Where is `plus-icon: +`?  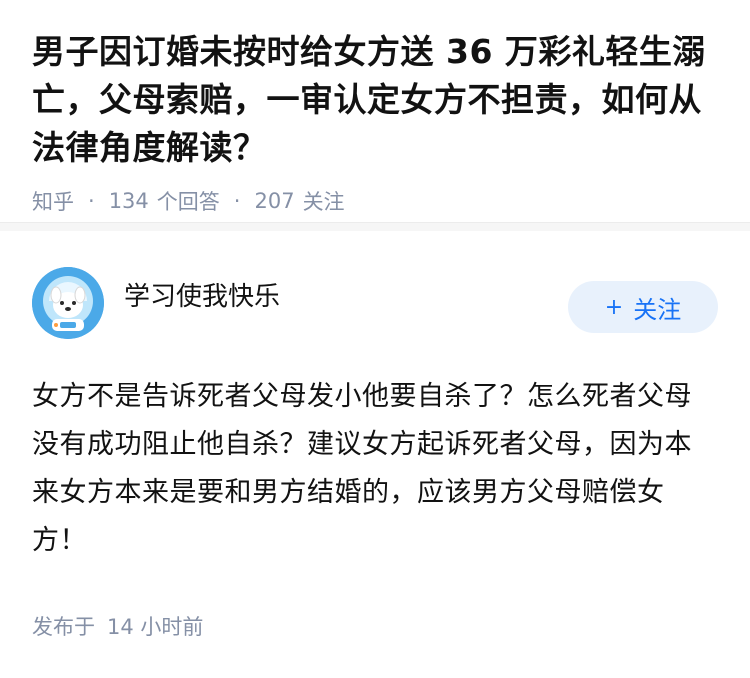 plus-icon: + is located at coordinates (614, 307).